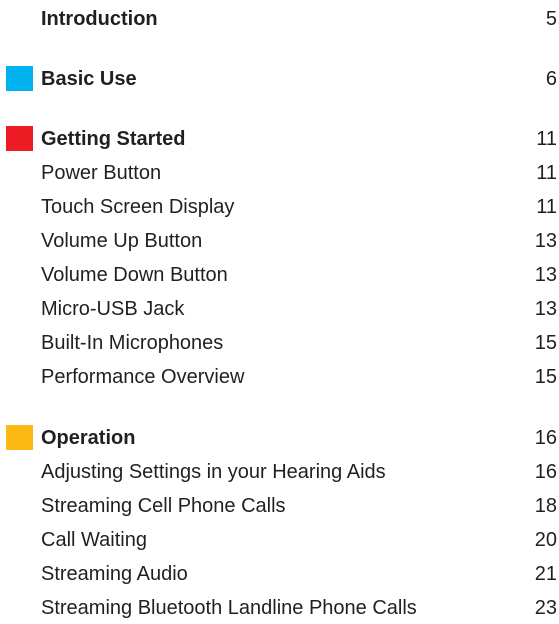  I want to click on toc-section-basic-use: Basic Use 6, so click(299, 79).